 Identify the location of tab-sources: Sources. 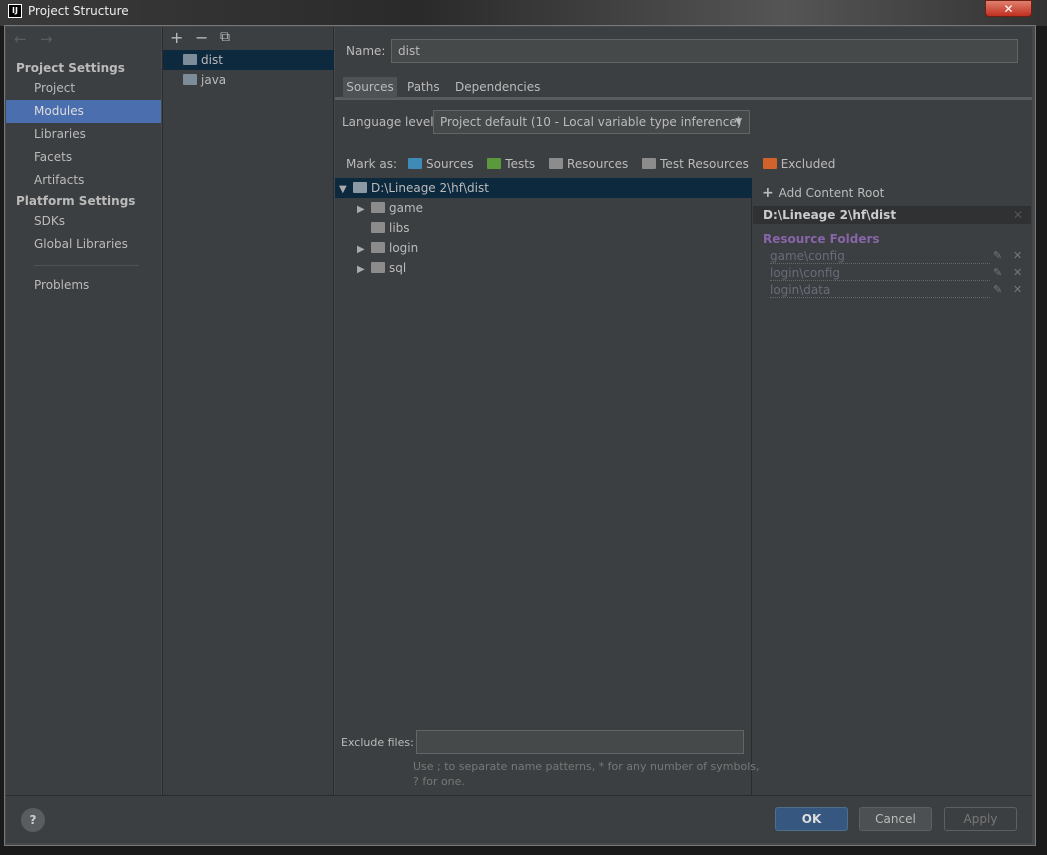
(370, 87).